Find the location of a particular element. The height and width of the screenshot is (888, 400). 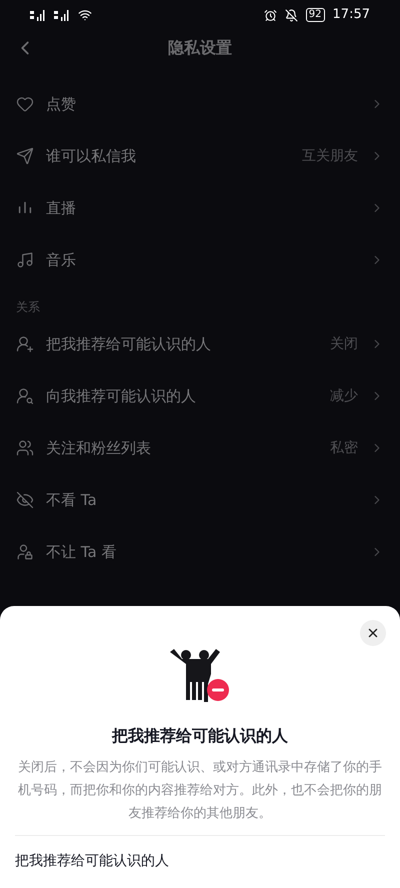

settings-row: 不让 Ta 看 is located at coordinates (200, 552).